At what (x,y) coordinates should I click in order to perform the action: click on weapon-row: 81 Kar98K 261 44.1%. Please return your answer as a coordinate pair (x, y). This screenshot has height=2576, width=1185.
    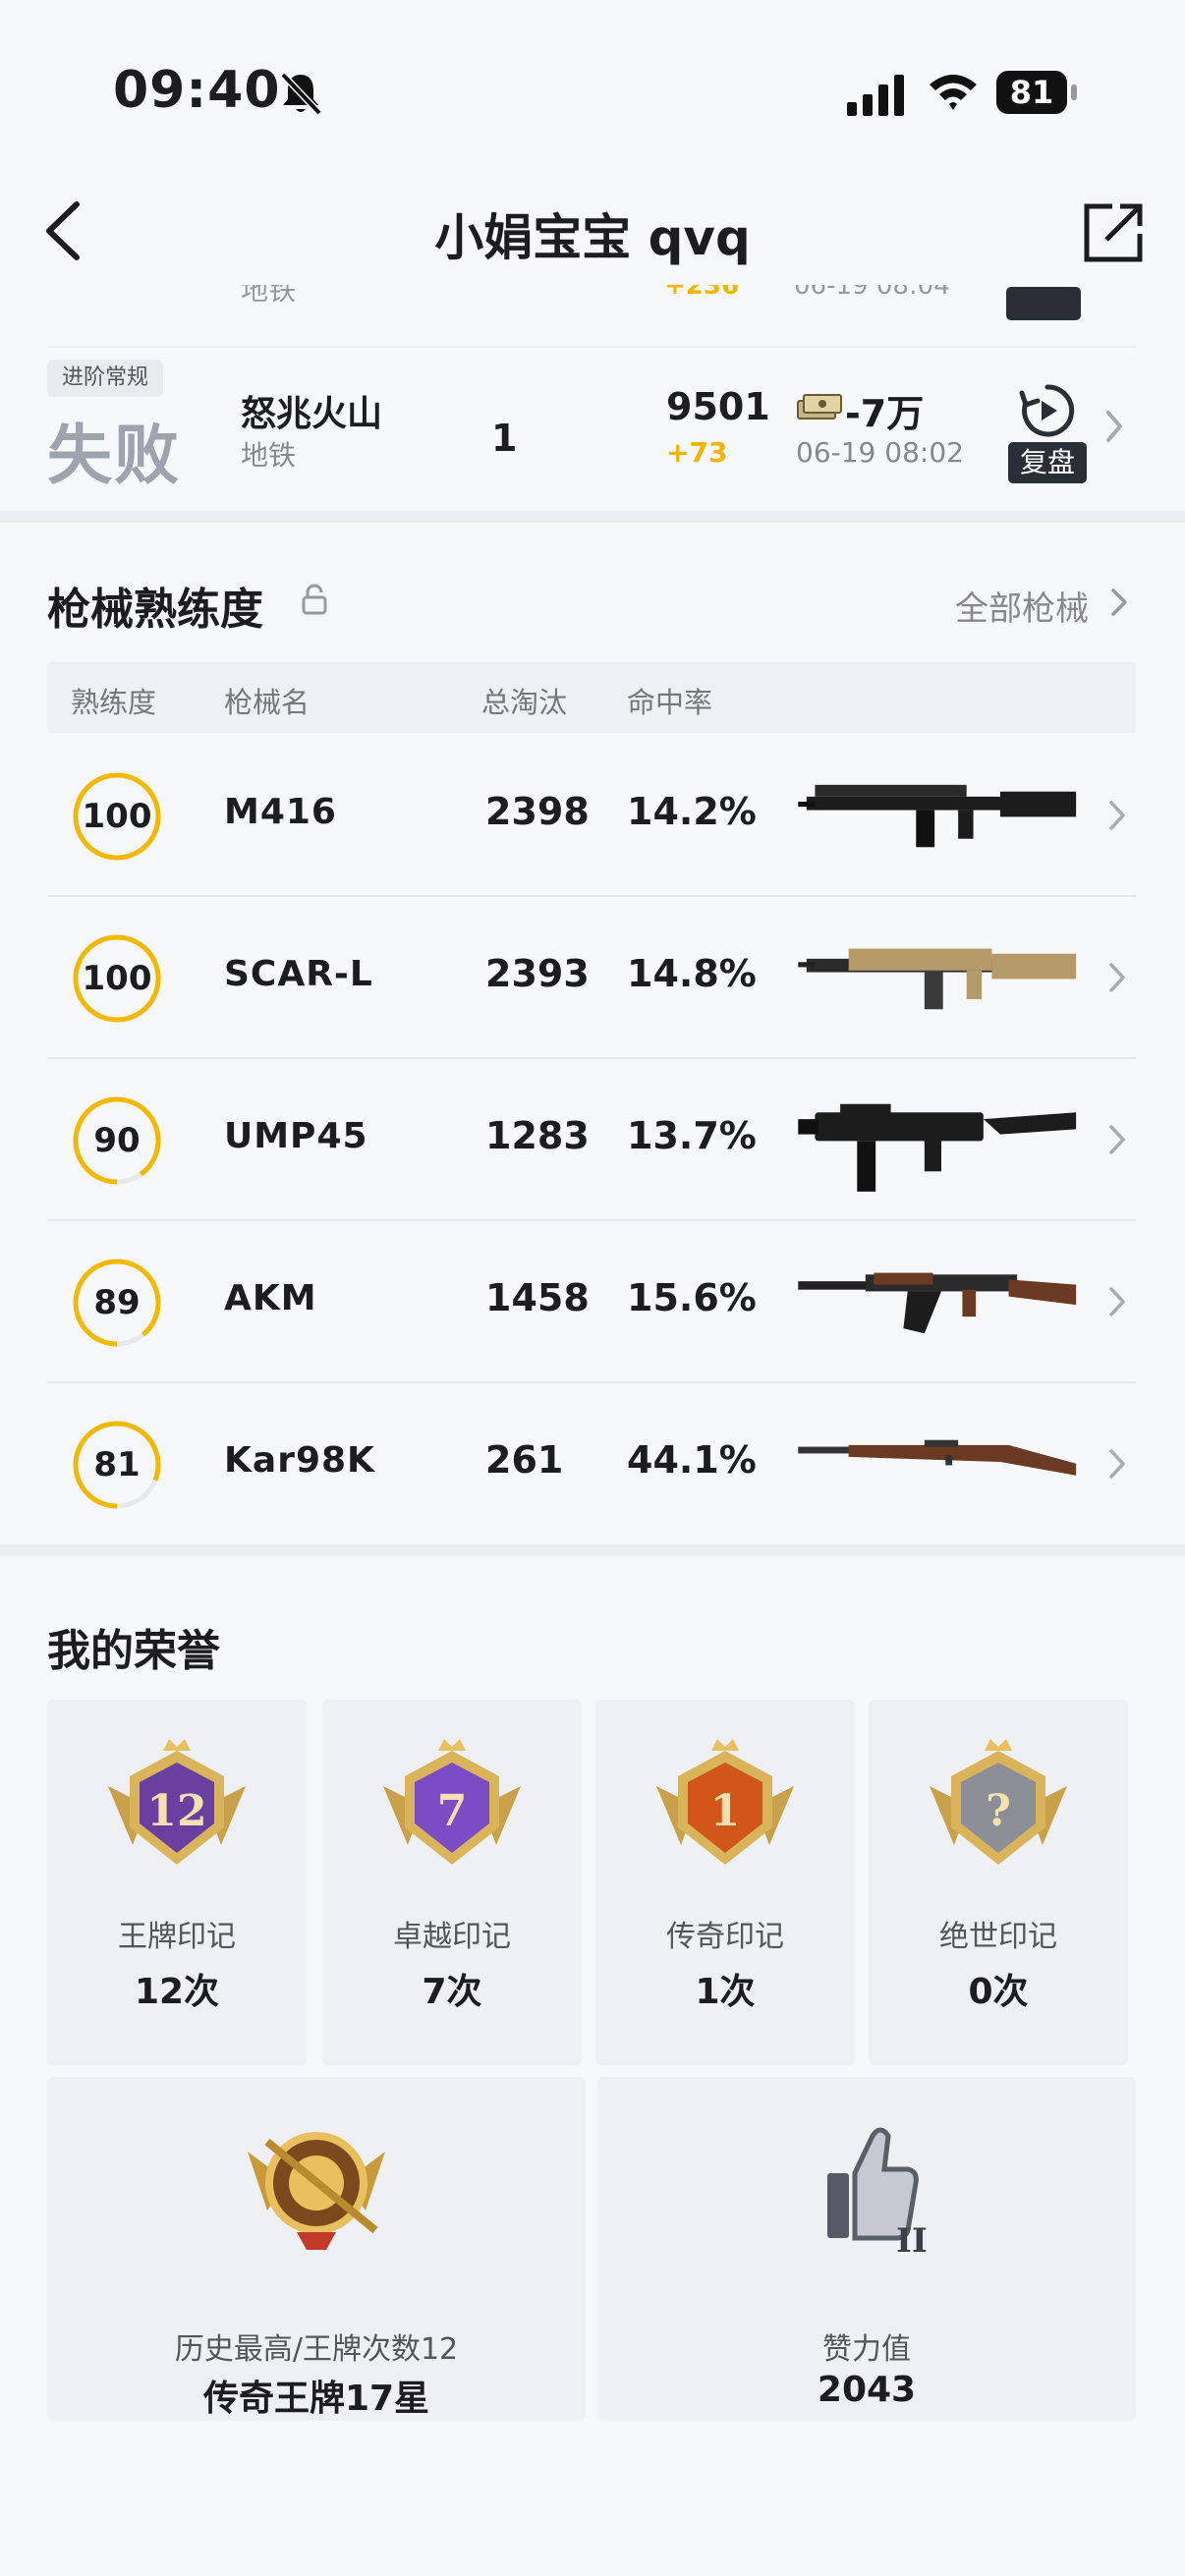
    Looking at the image, I should click on (592, 1462).